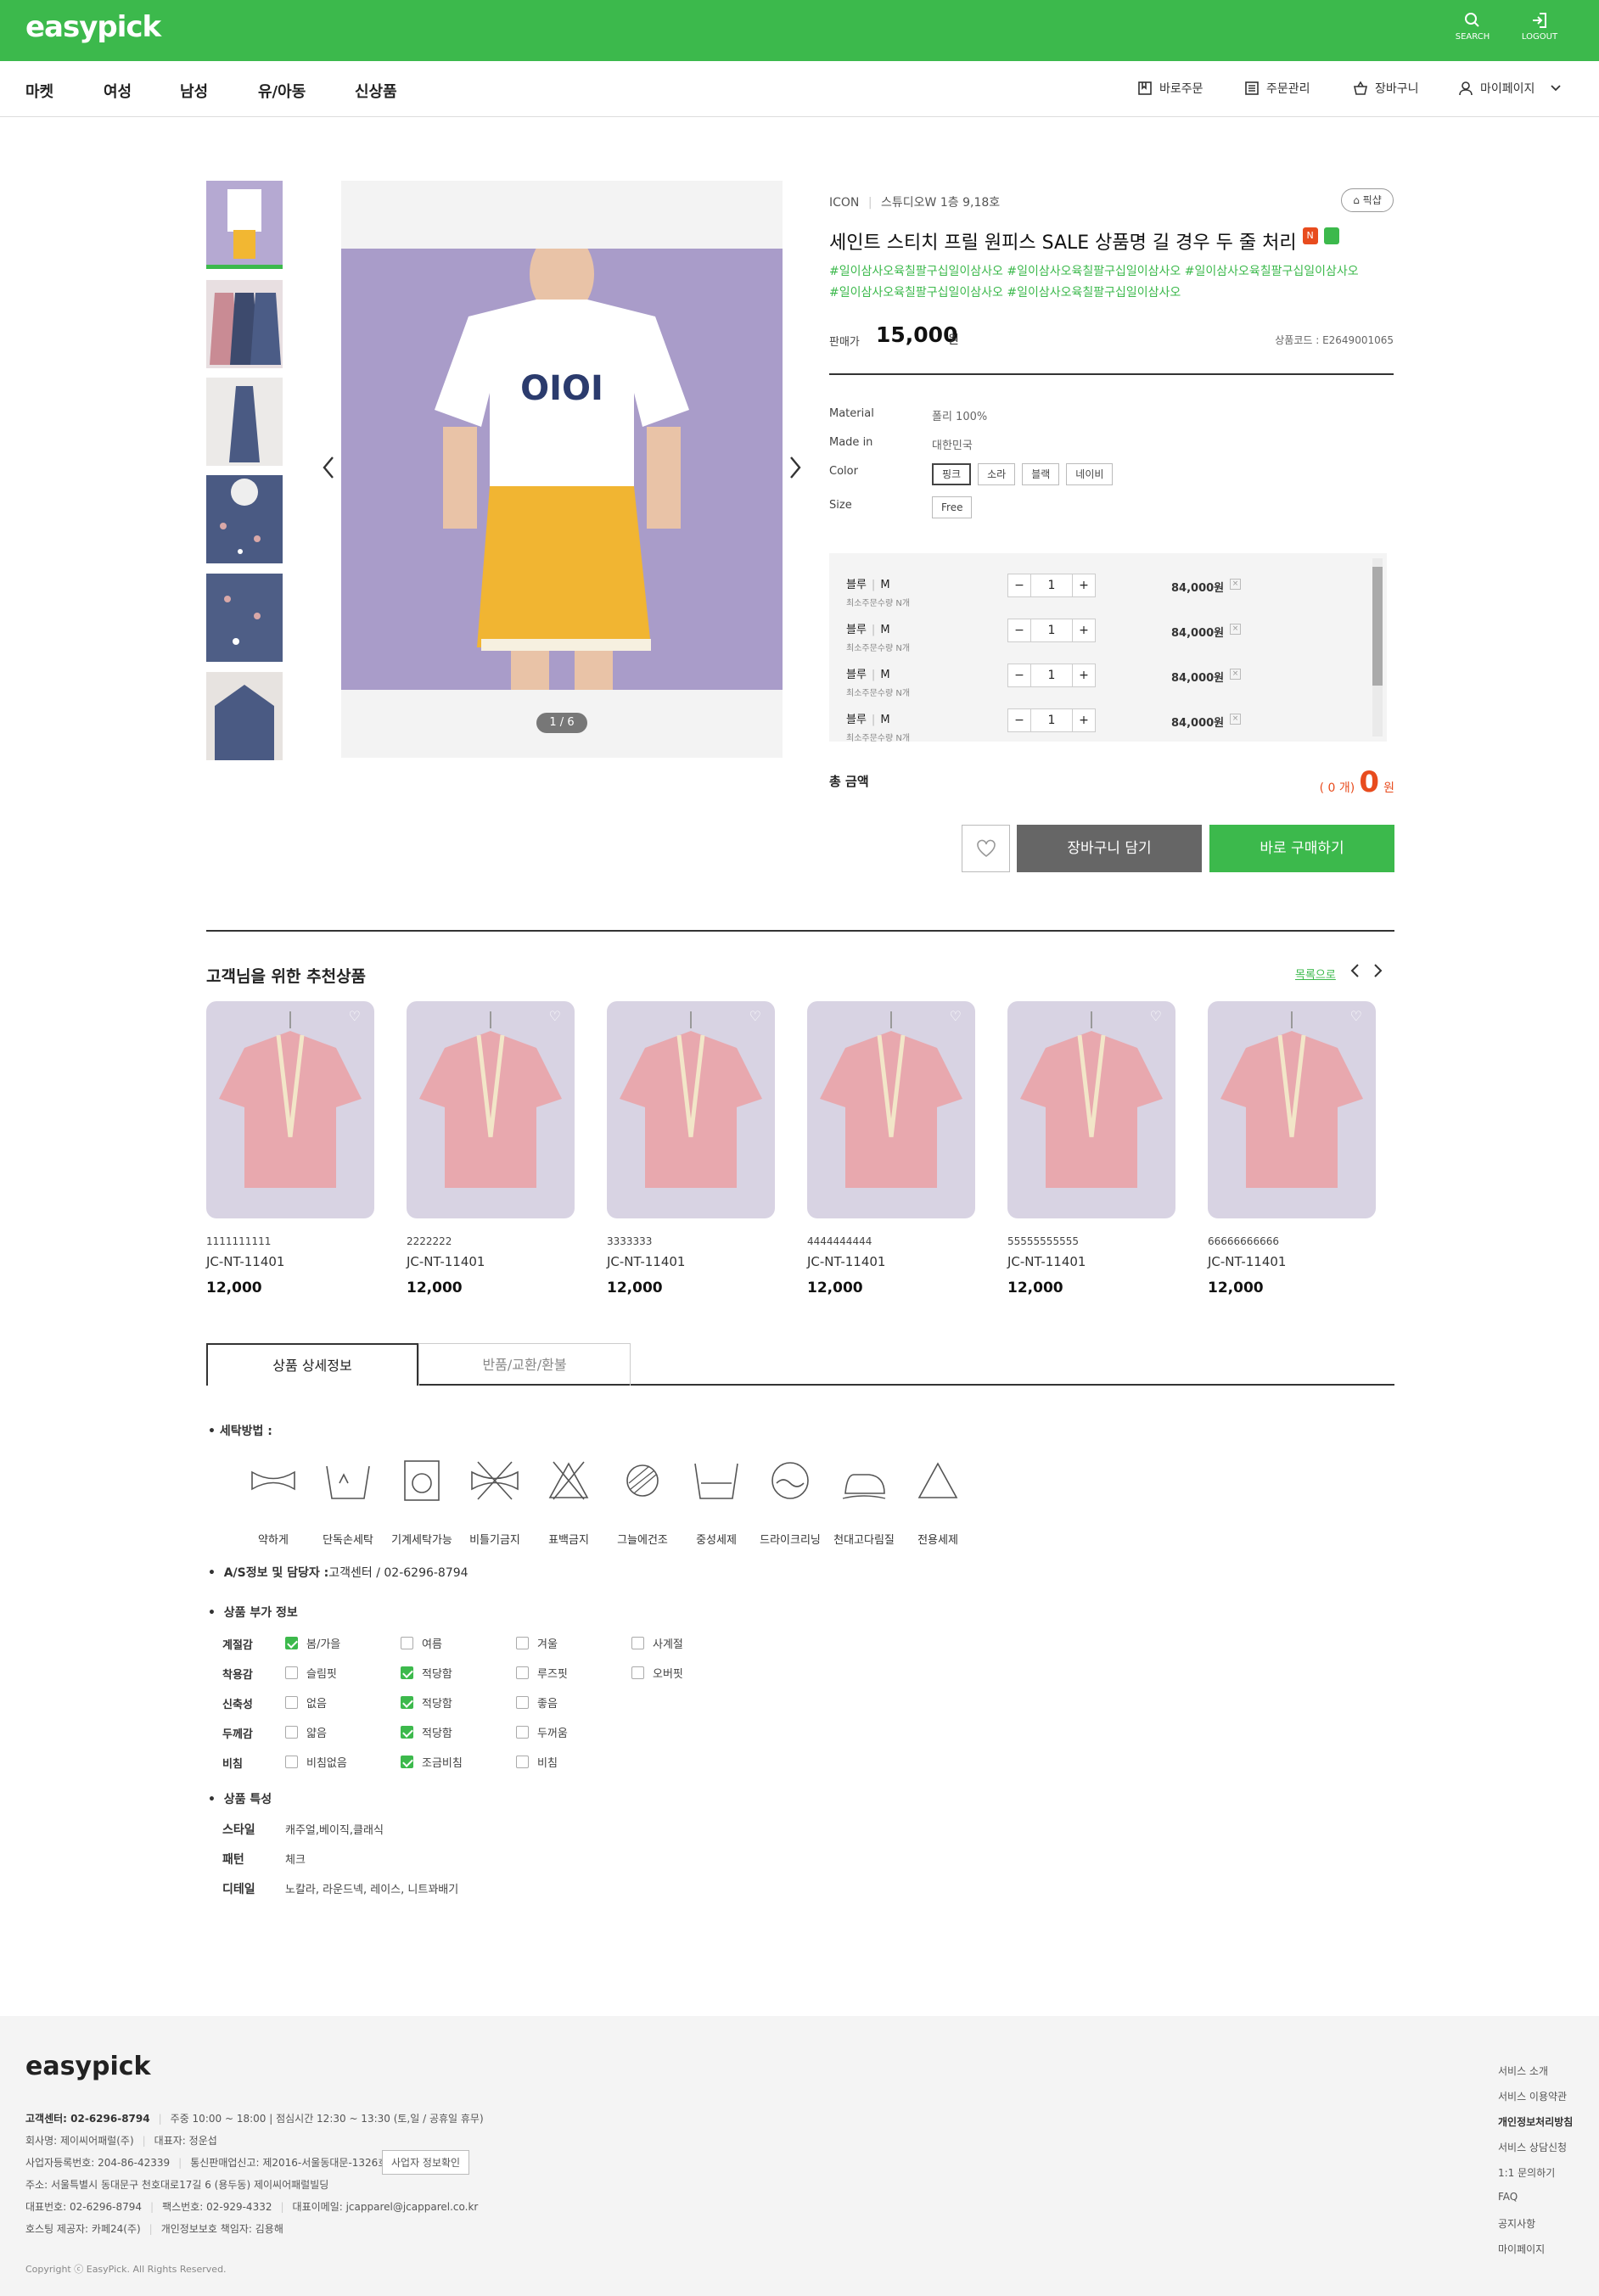  I want to click on search-button: SEARCH, so click(1472, 27).